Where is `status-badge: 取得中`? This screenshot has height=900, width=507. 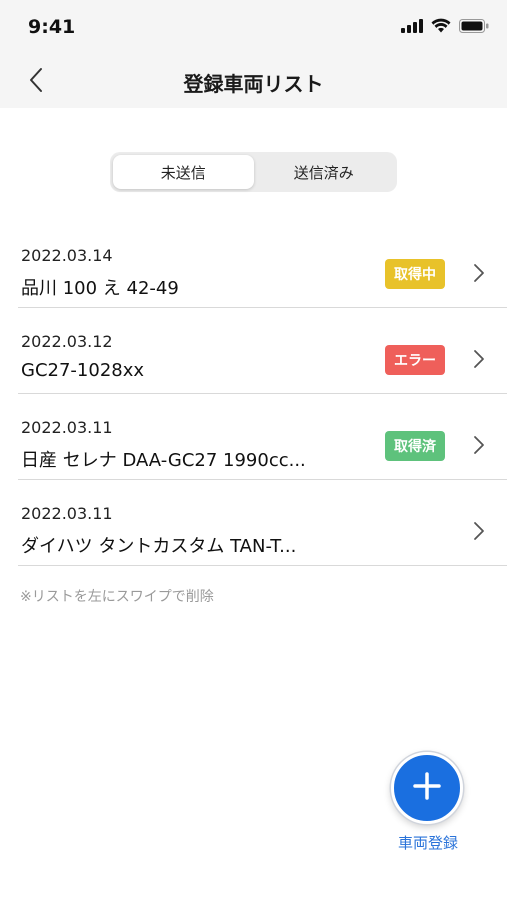 status-badge: 取得中 is located at coordinates (415, 274).